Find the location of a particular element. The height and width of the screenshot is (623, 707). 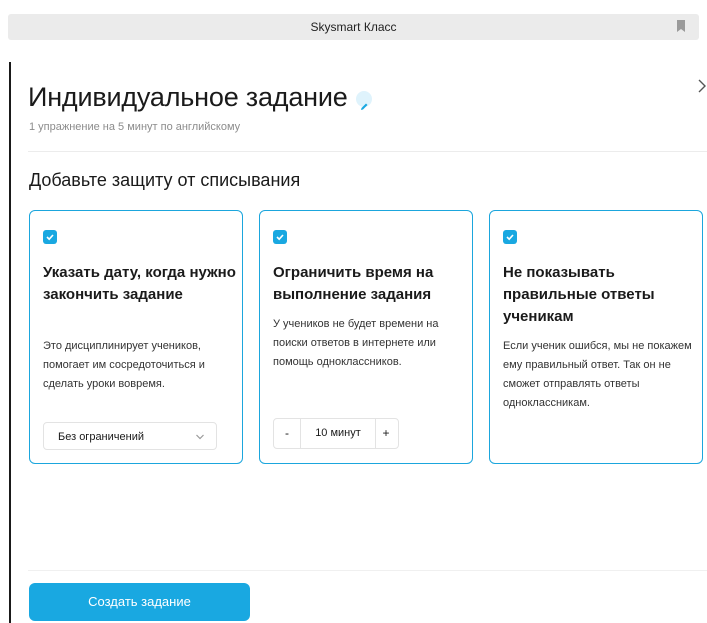

pencil-icon is located at coordinates (363, 100).